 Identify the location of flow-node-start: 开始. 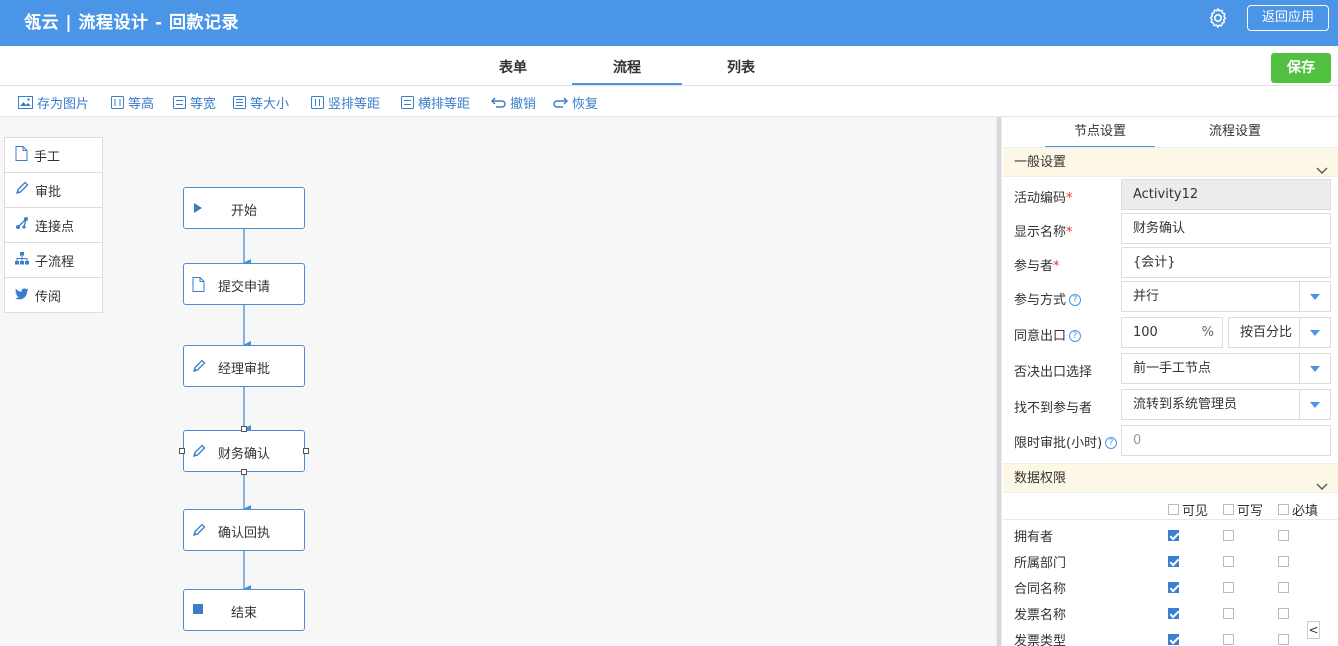
(244, 208).